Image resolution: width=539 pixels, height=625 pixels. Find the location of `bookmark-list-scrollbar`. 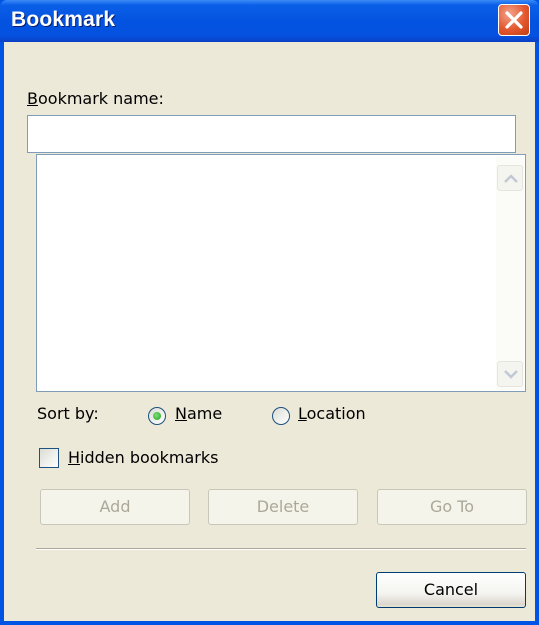

bookmark-list-scrollbar is located at coordinates (510, 273).